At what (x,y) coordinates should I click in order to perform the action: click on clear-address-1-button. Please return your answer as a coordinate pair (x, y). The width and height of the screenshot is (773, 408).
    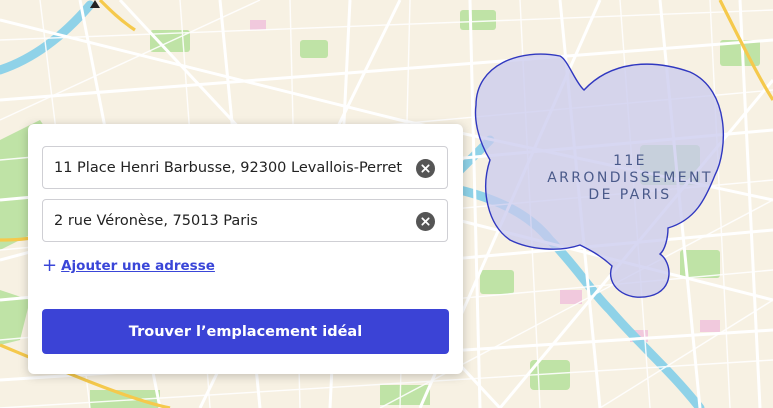
    Looking at the image, I should click on (425, 168).